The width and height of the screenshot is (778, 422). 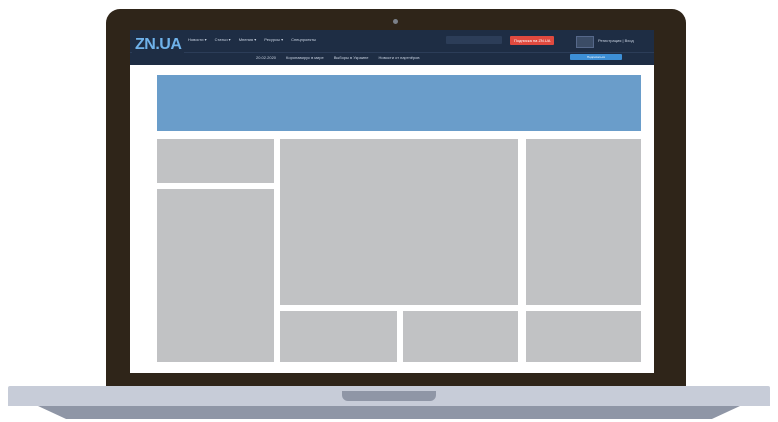 I want to click on laptop-notch, so click(x=389, y=396).